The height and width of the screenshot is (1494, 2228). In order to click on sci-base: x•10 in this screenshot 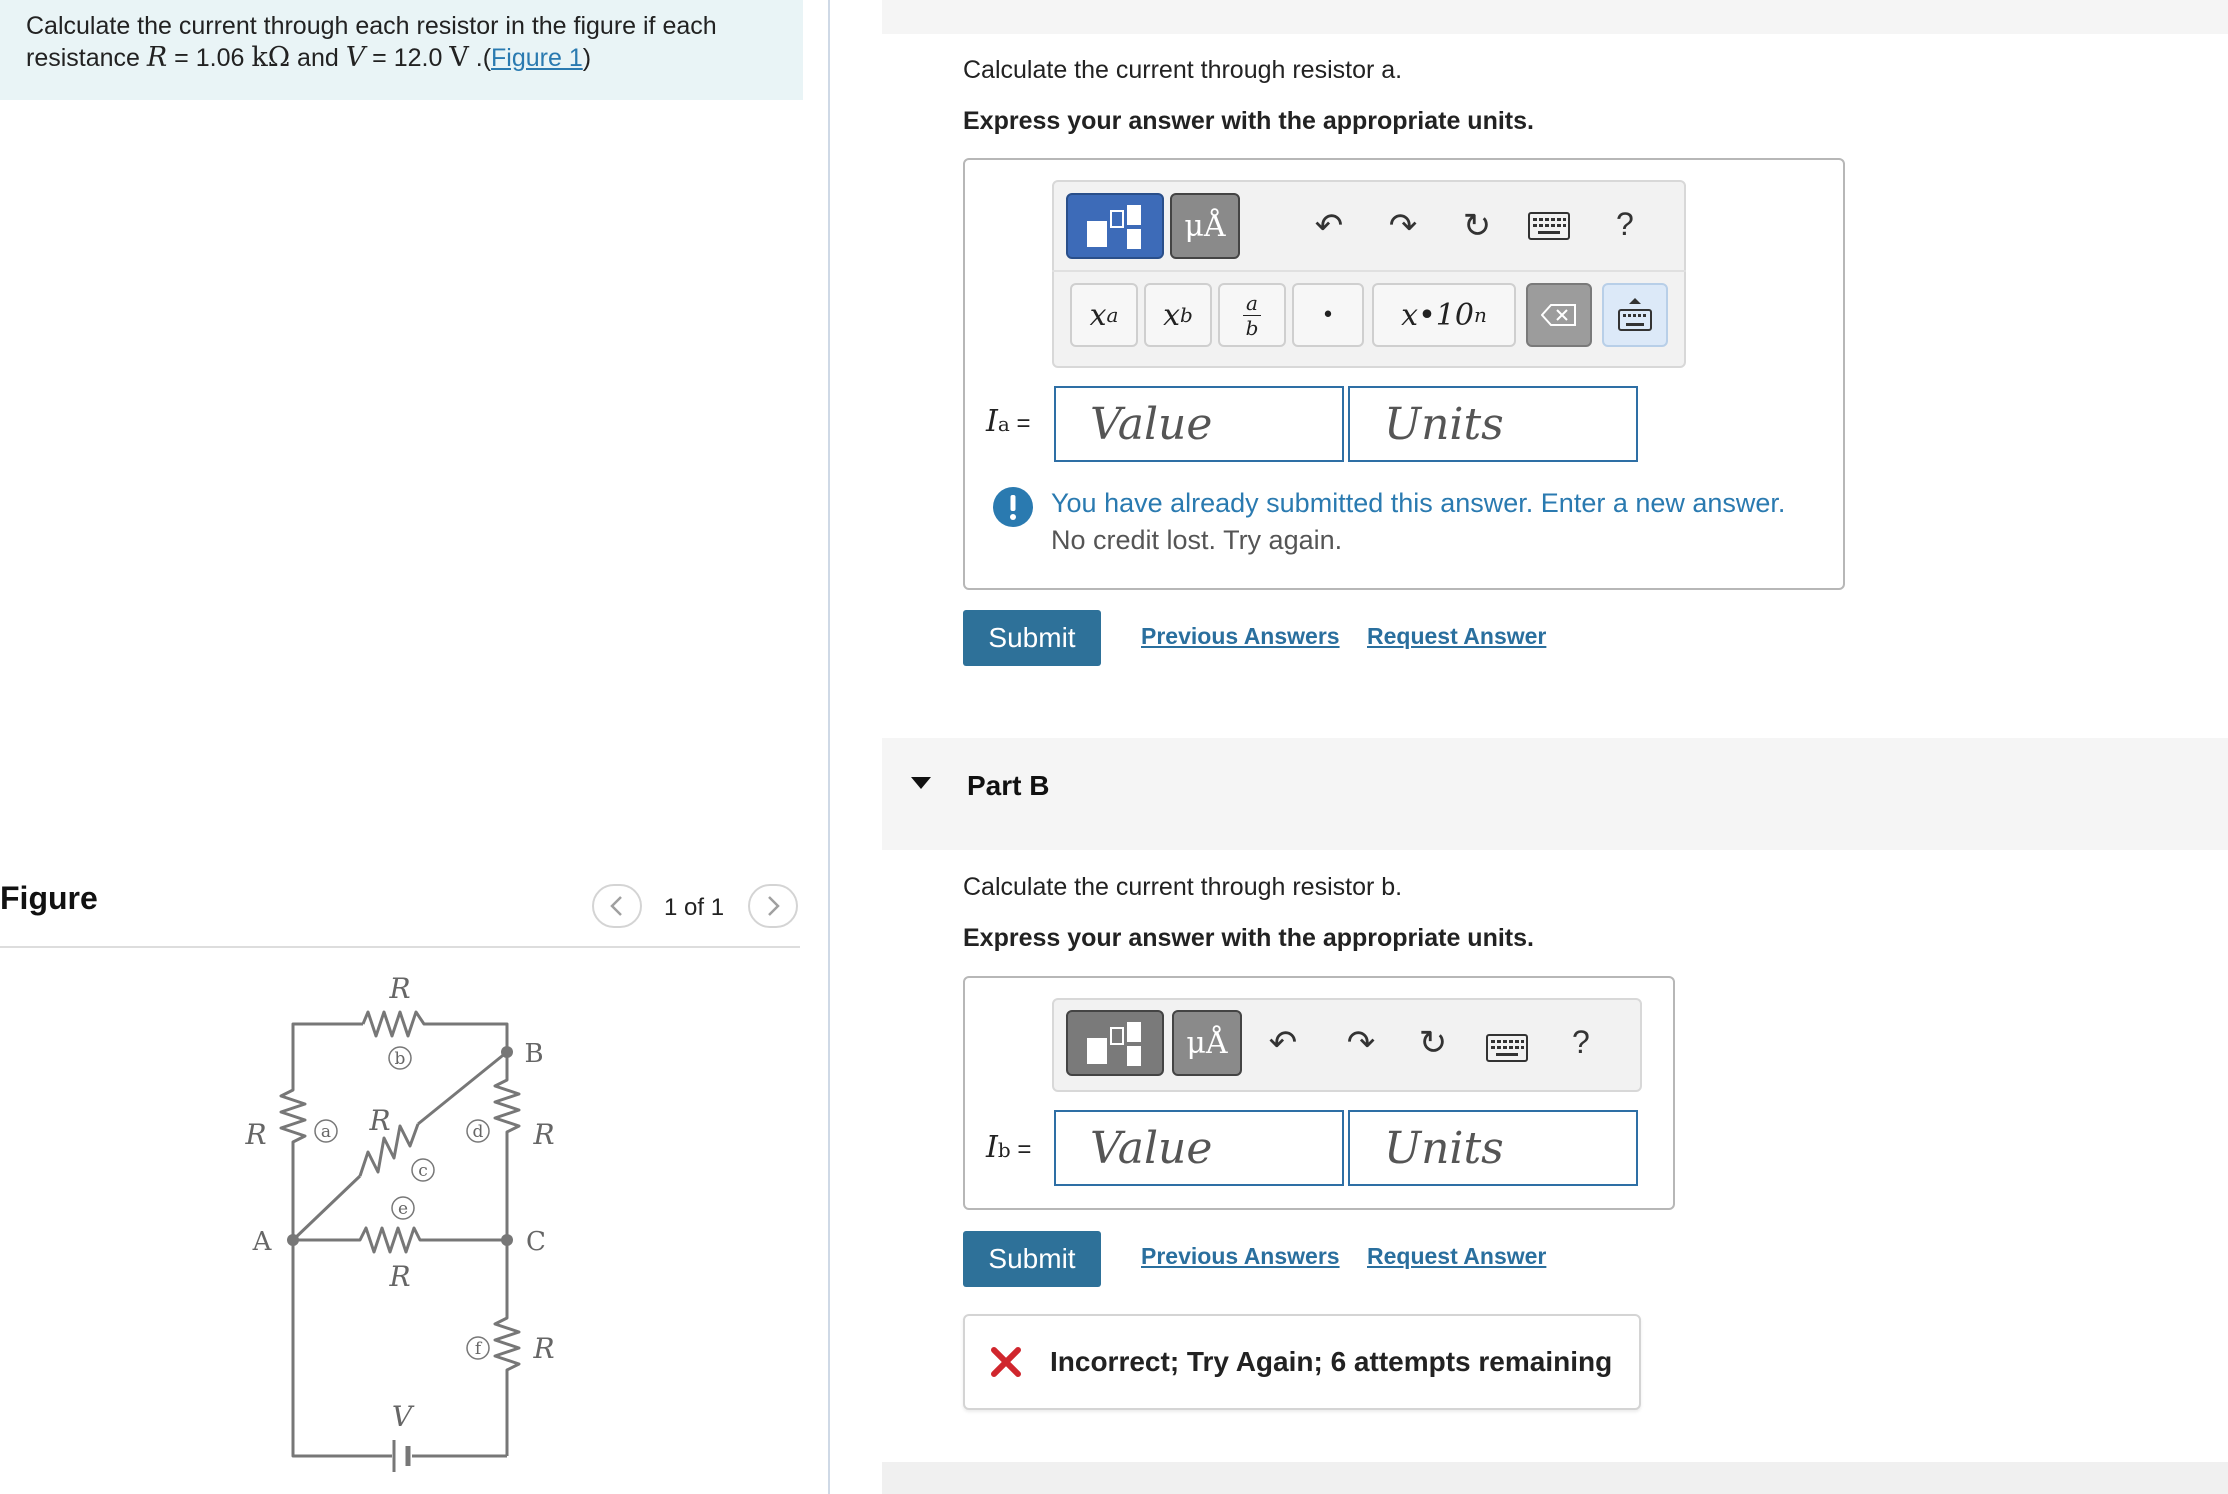, I will do `click(1437, 315)`.